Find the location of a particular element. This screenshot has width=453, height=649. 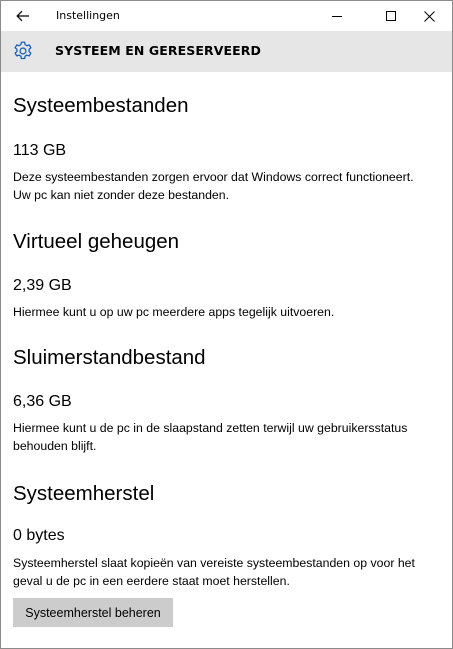

size-value-systeemherstel: 0 bytes is located at coordinates (39, 535).